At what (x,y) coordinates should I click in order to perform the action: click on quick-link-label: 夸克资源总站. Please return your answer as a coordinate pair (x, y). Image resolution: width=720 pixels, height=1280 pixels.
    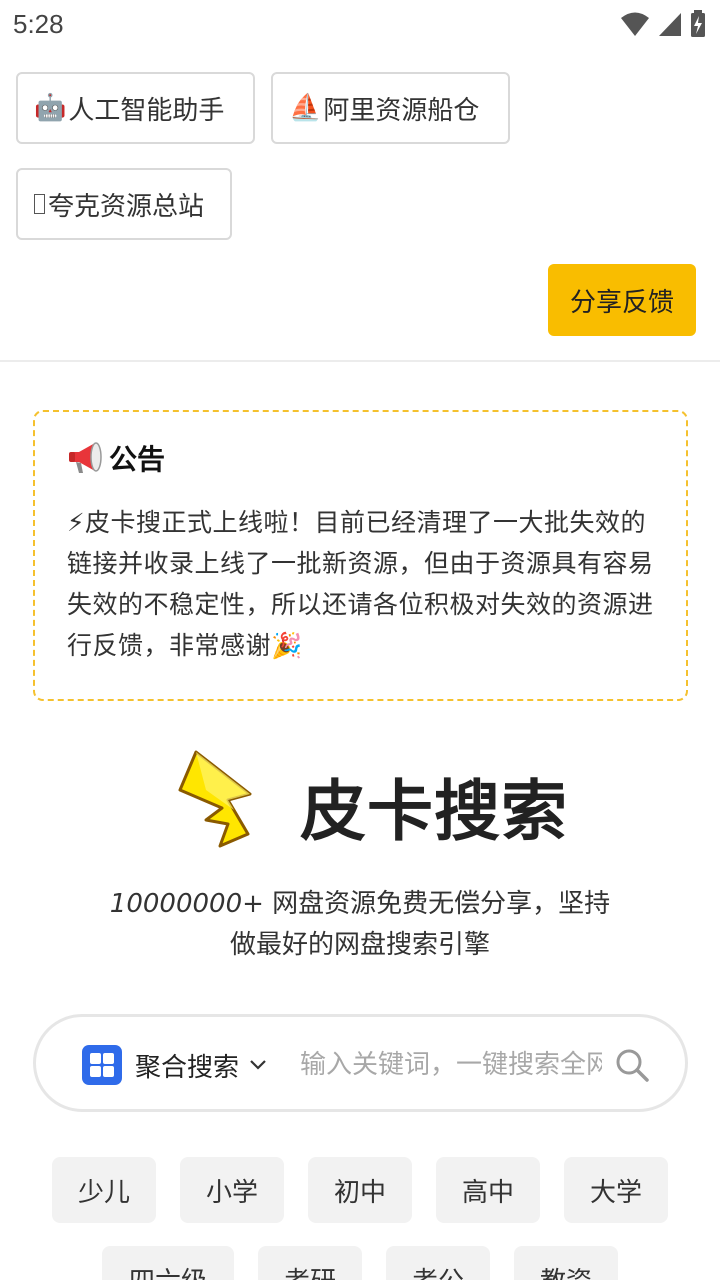
    Looking at the image, I should click on (126, 206).